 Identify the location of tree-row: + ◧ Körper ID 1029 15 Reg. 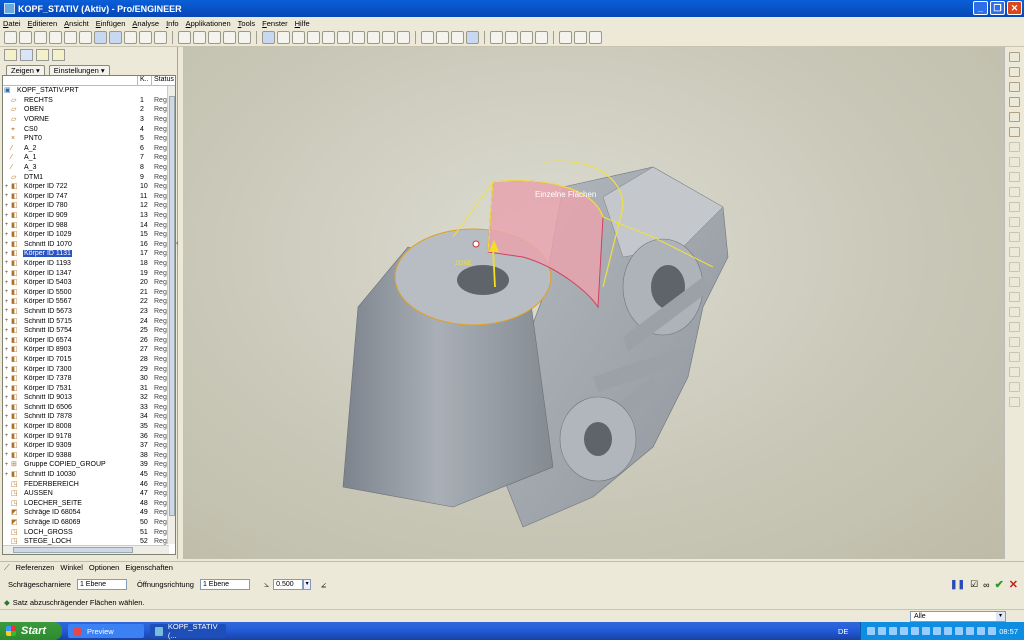
(89, 235).